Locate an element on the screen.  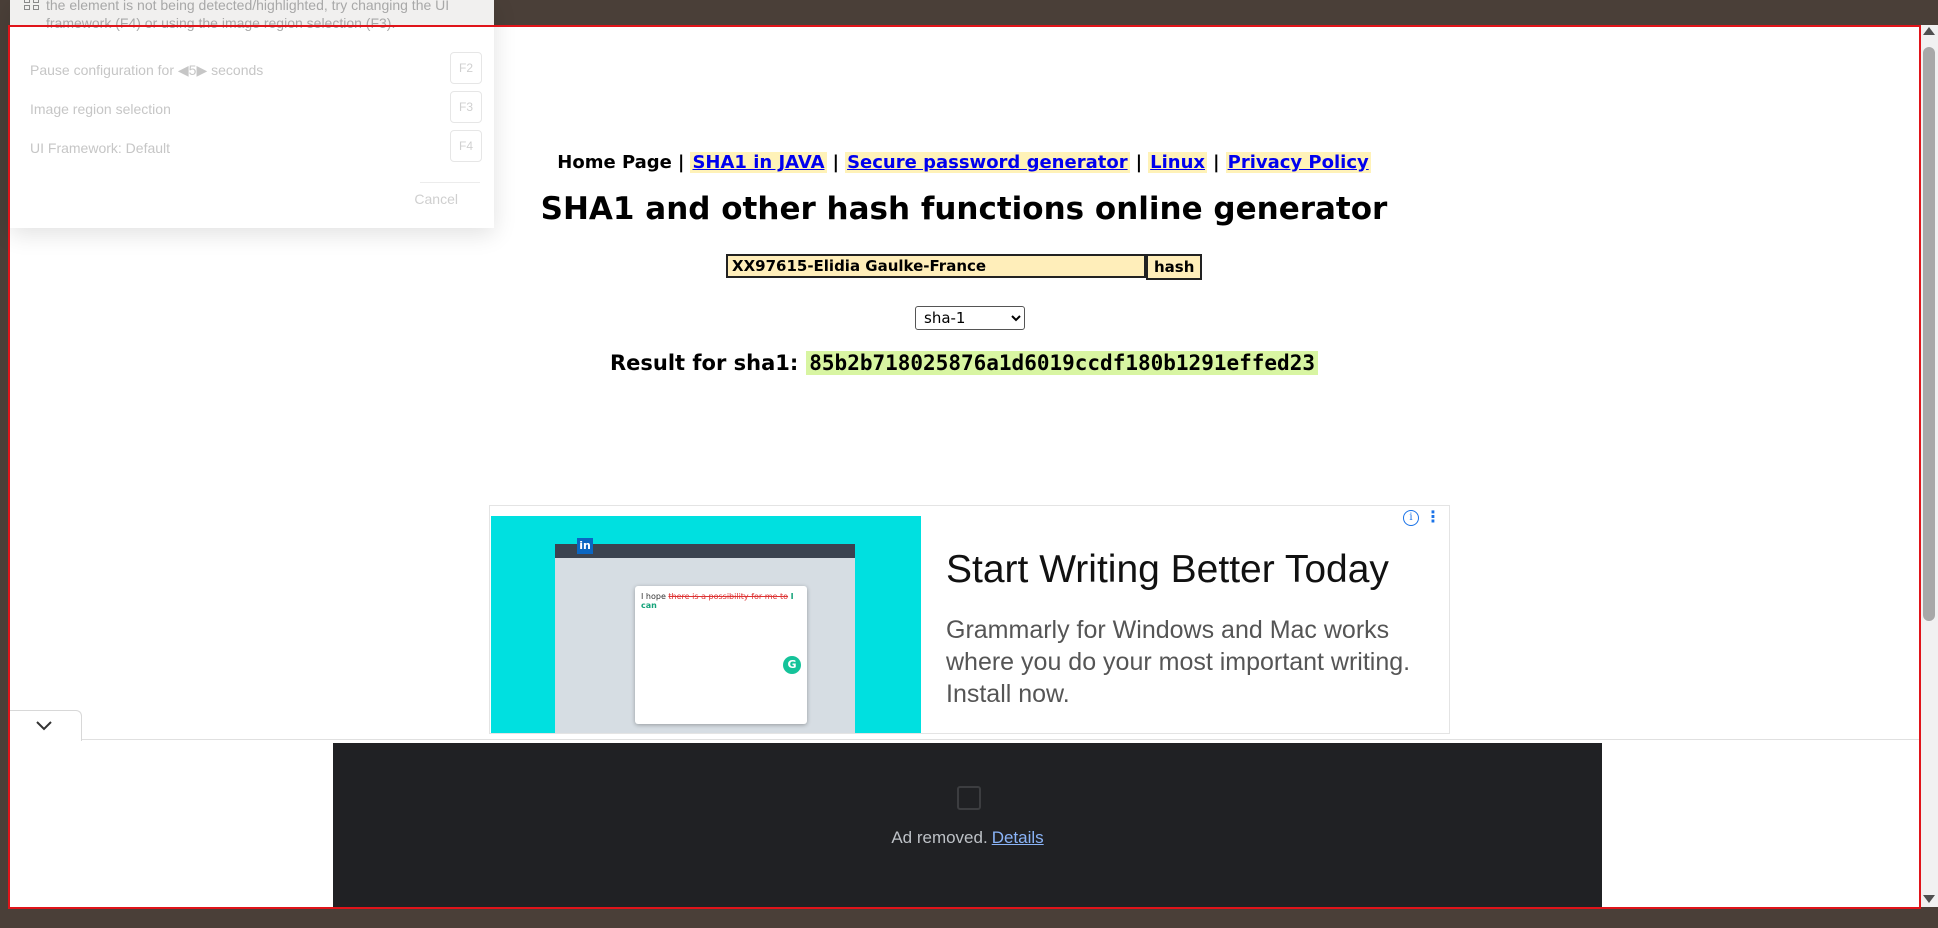
ad-strike-text: there is a possibility for me to is located at coordinates (728, 596).